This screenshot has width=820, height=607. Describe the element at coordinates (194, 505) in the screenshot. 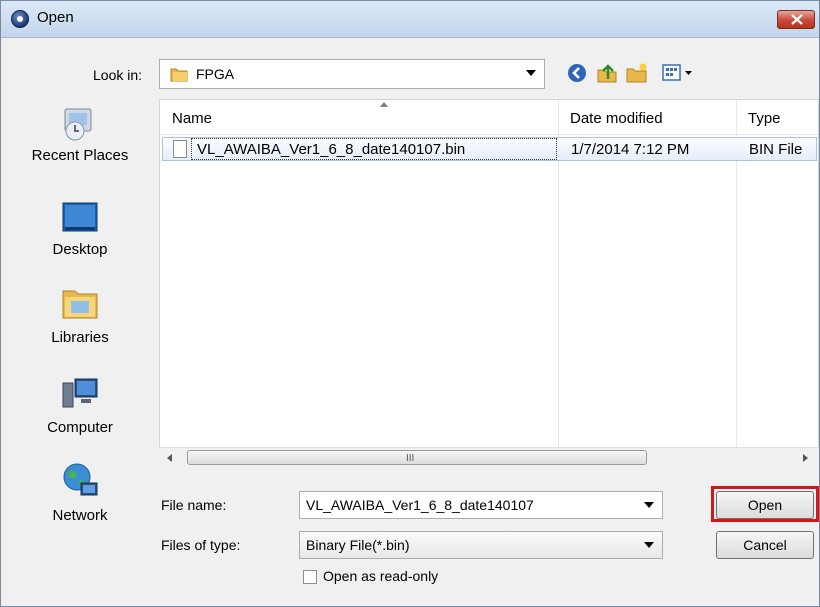

I see `file-name-label: File name:` at that location.